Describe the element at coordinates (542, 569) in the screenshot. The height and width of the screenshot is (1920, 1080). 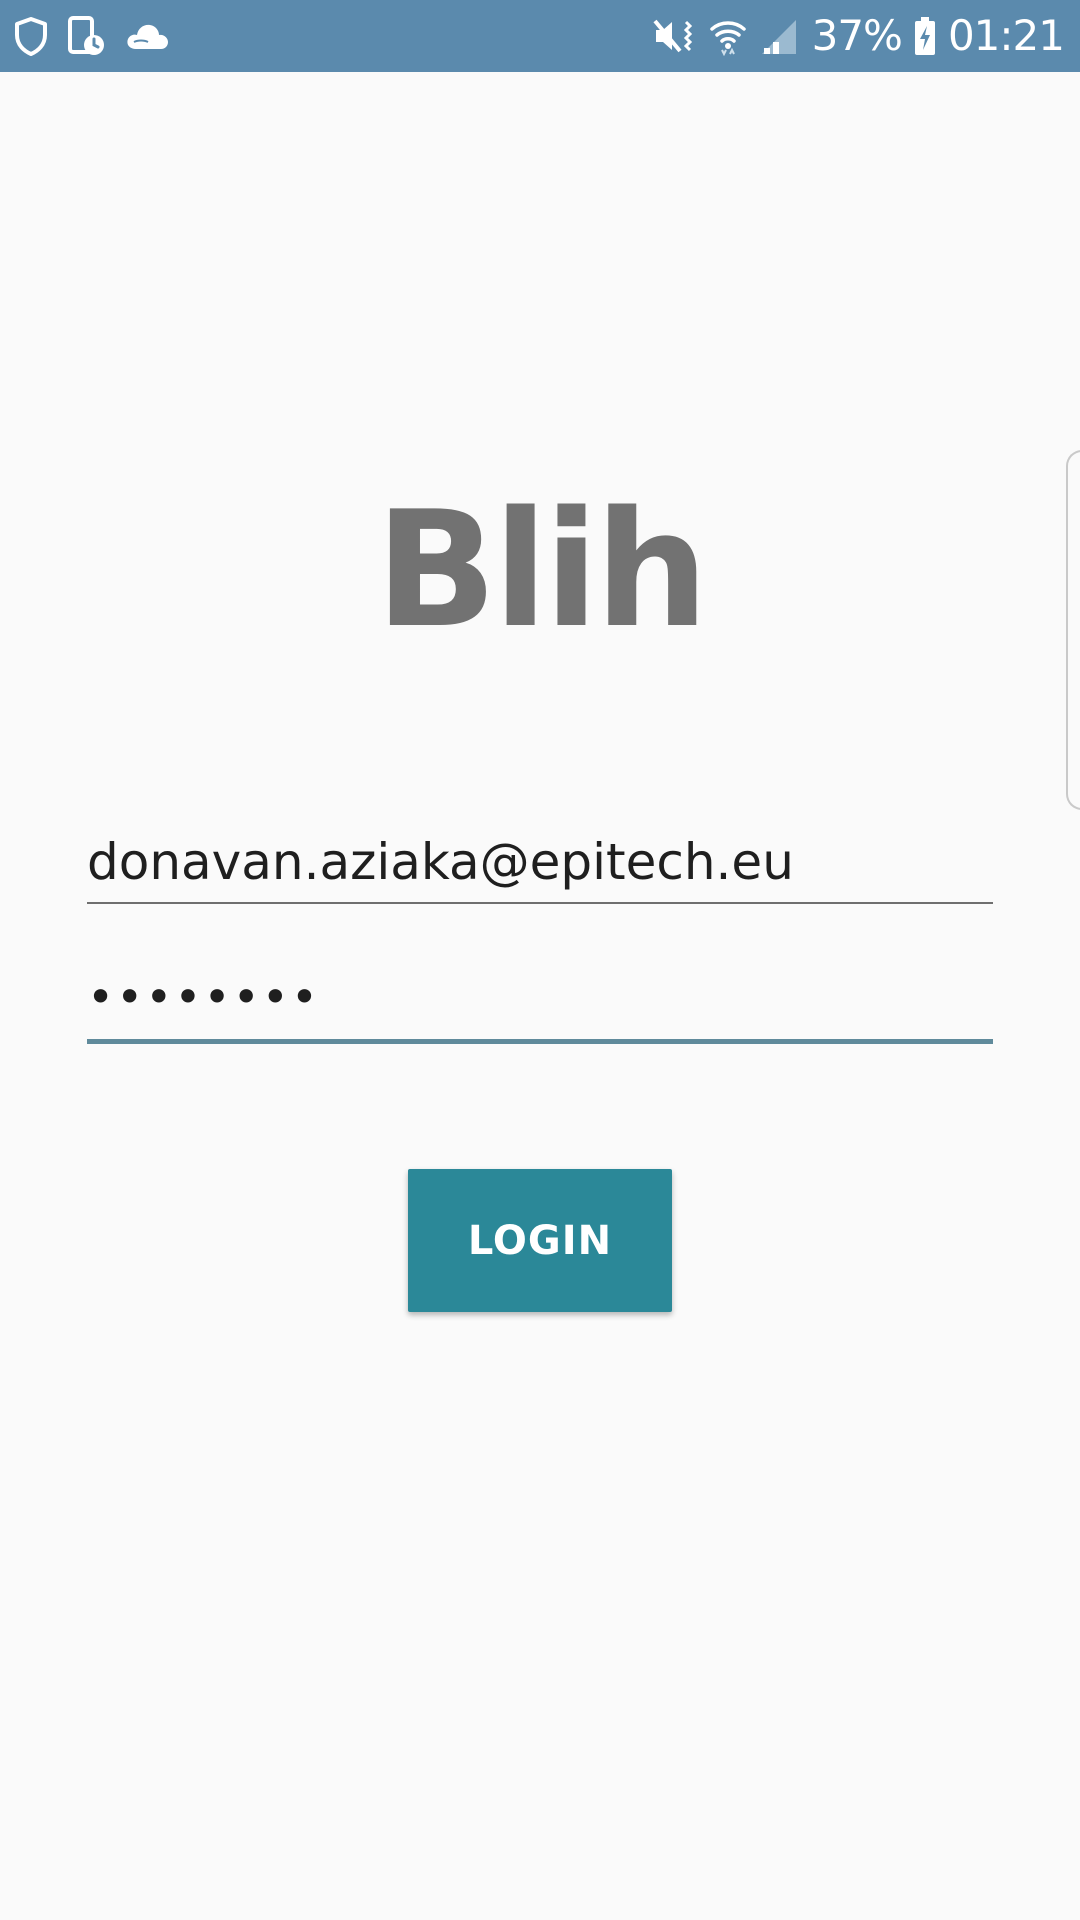
I see `app-title: Blih` at that location.